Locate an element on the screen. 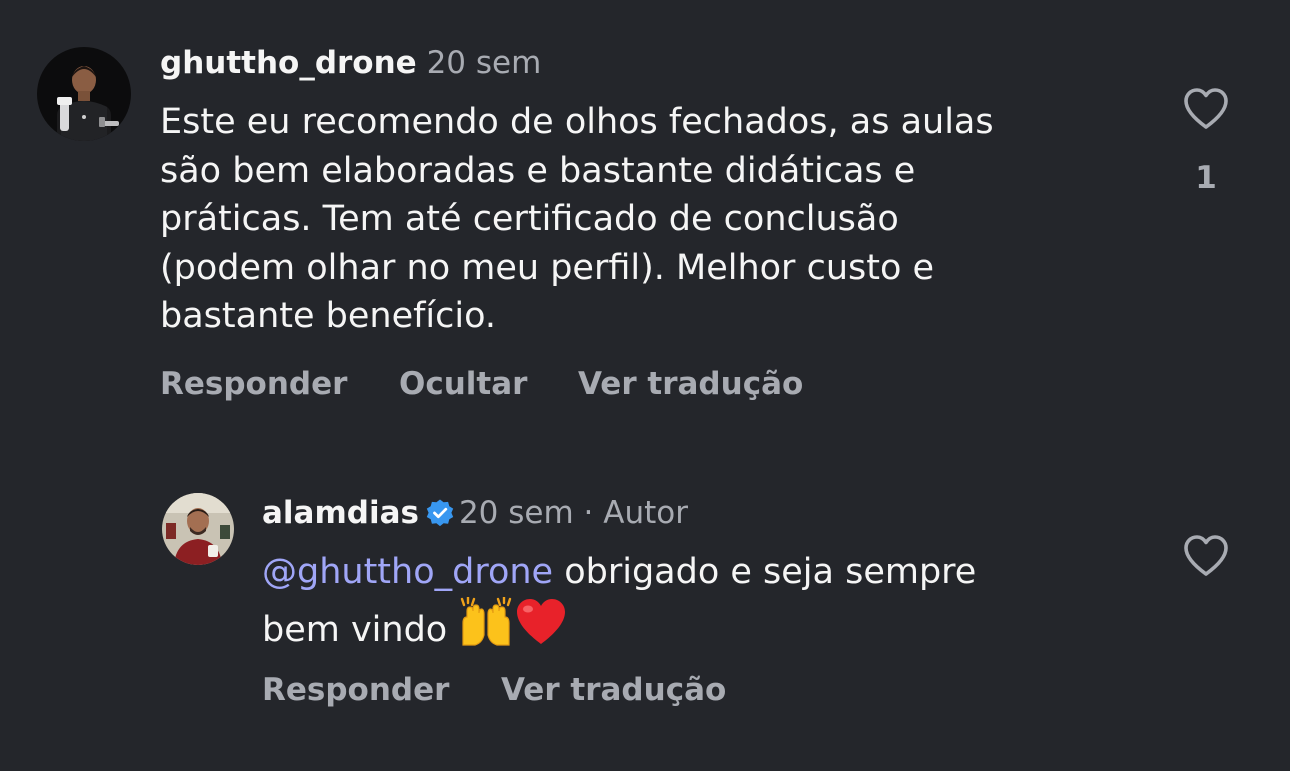  raising-hands-emoji is located at coordinates (486, 628).